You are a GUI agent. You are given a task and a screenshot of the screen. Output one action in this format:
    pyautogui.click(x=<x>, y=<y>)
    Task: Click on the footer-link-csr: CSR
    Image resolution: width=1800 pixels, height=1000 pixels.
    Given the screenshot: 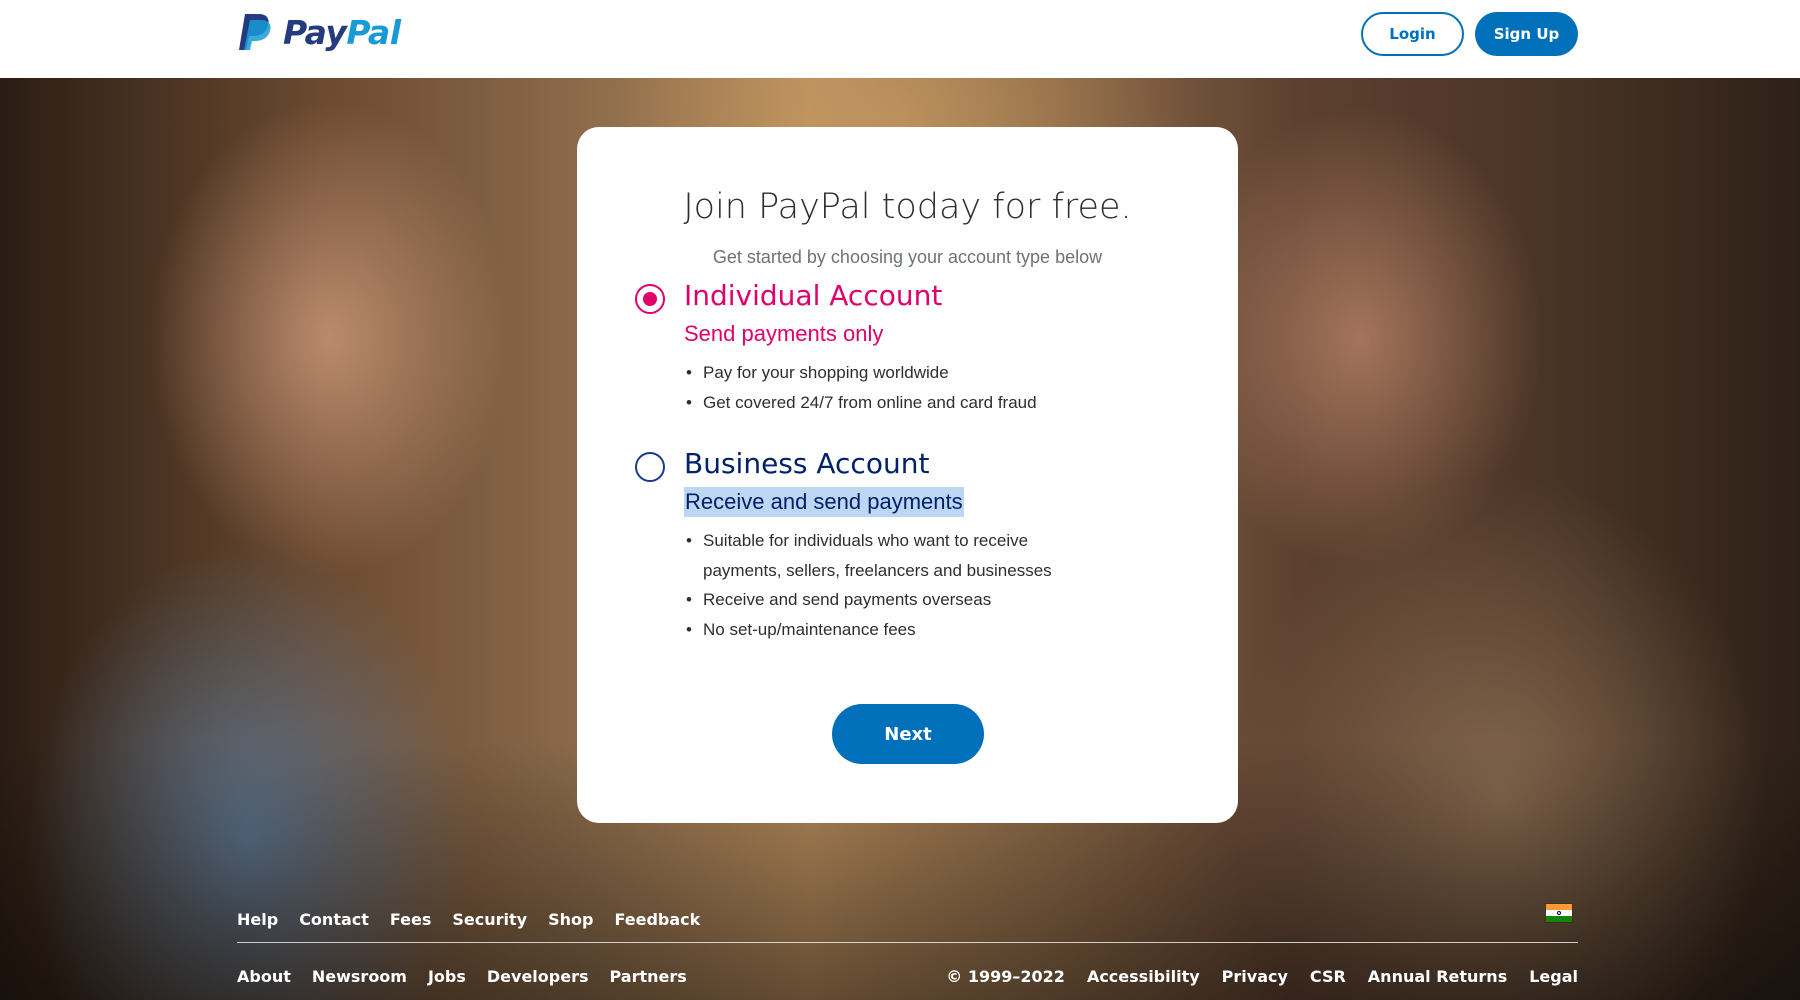 What is the action you would take?
    pyautogui.click(x=1328, y=976)
    